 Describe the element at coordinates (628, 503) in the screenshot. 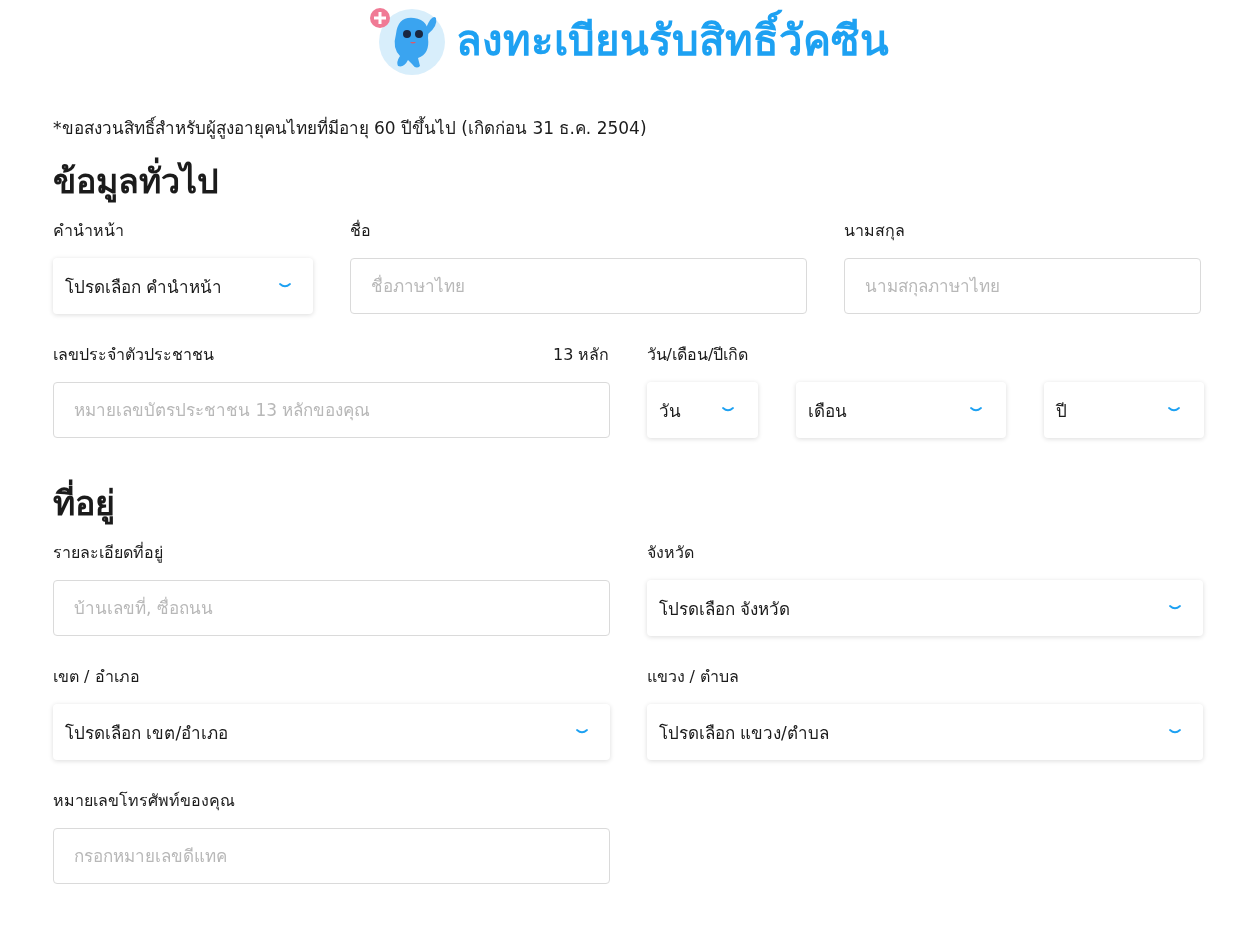

I see `section-heading: ที่อยู่` at that location.